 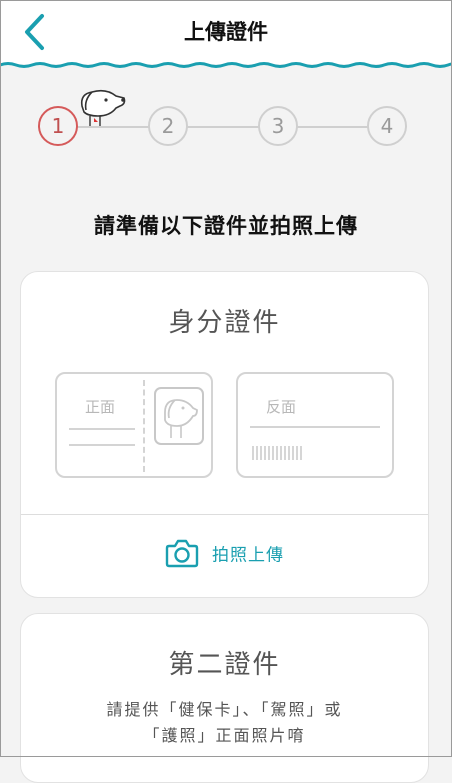 What do you see at coordinates (226, 226) in the screenshot?
I see `instruction-heading: 請準備以下證件並拍照上傳` at bounding box center [226, 226].